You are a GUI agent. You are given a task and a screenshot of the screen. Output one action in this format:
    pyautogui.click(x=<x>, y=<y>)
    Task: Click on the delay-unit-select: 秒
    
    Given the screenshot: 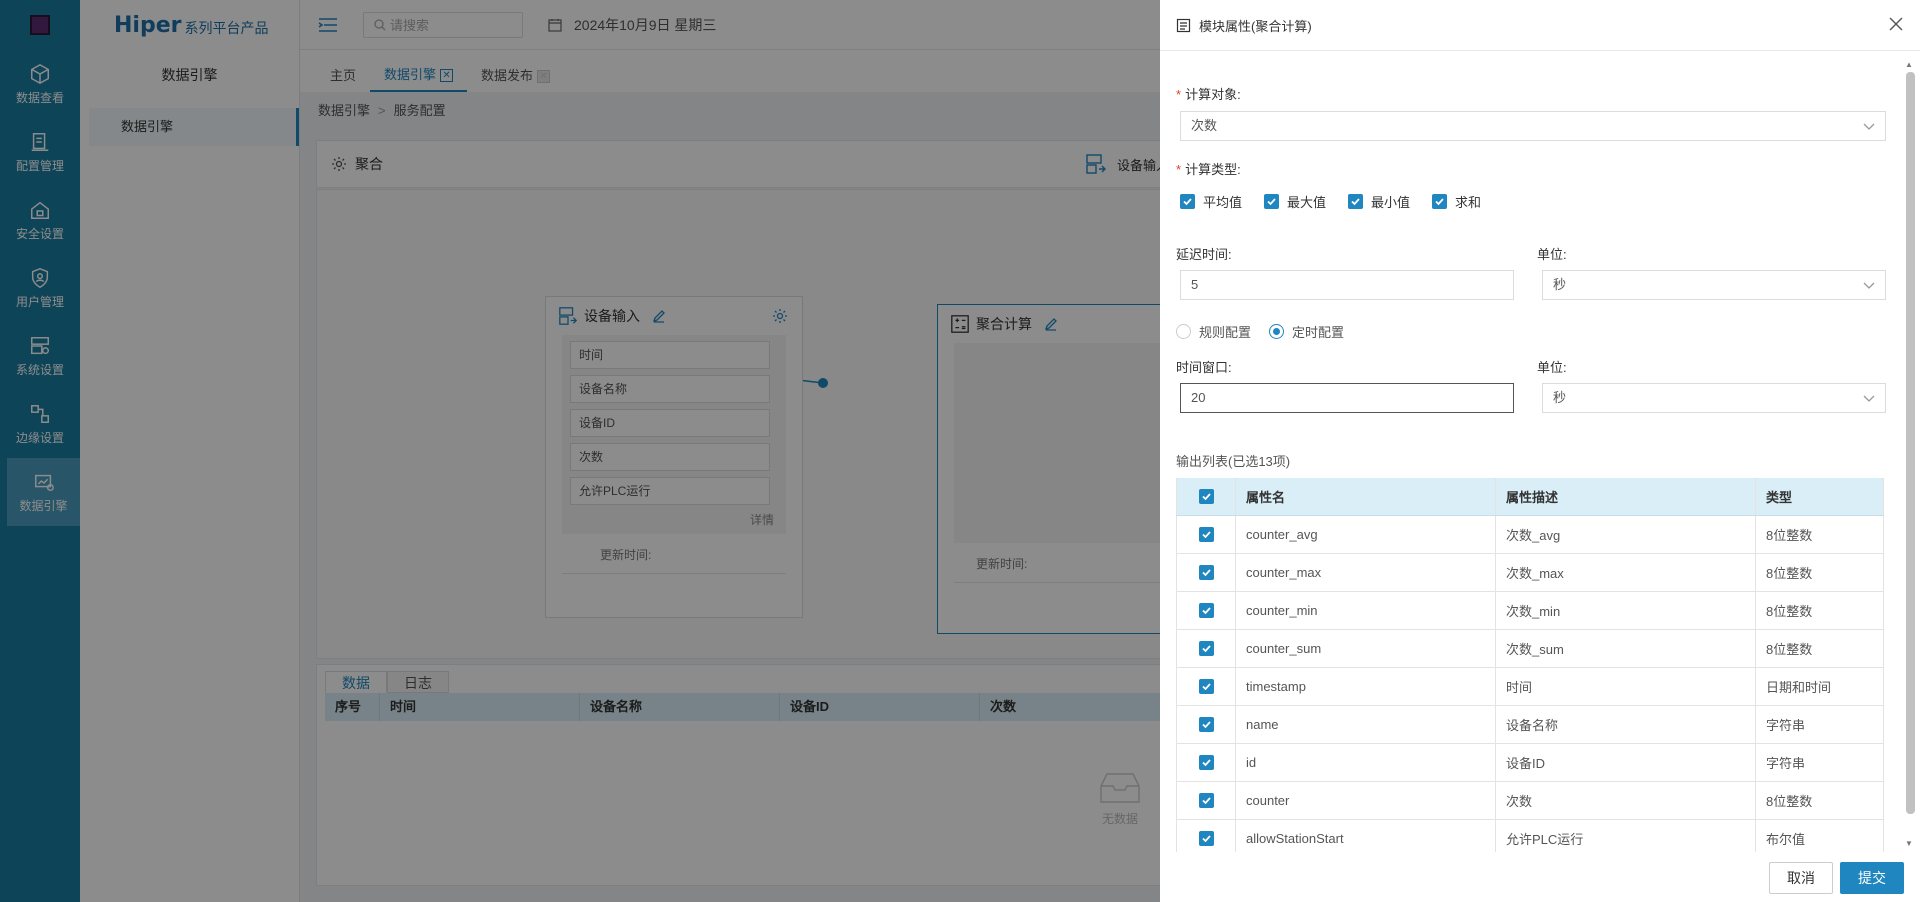 What is the action you would take?
    pyautogui.click(x=1714, y=285)
    